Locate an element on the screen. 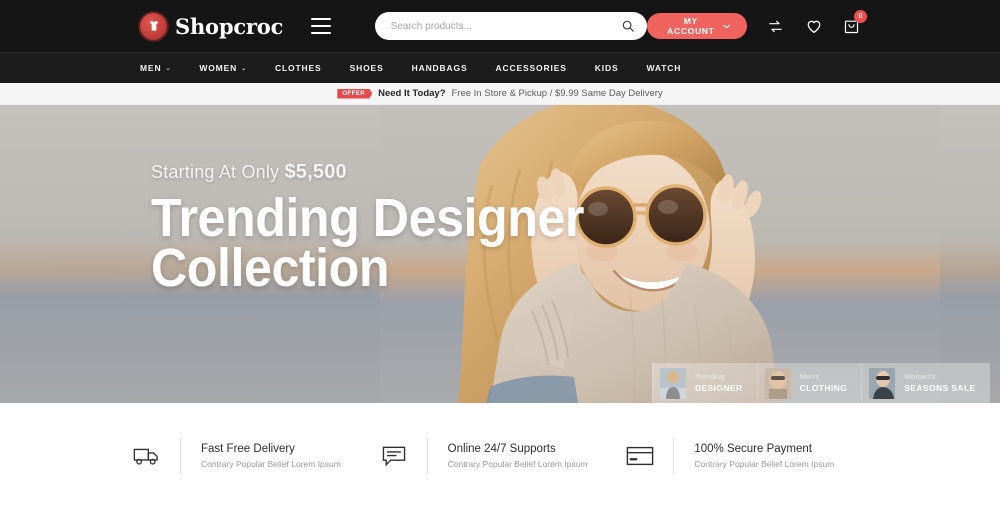 This screenshot has width=1000, height=509. cart-button: 0 is located at coordinates (855, 23).